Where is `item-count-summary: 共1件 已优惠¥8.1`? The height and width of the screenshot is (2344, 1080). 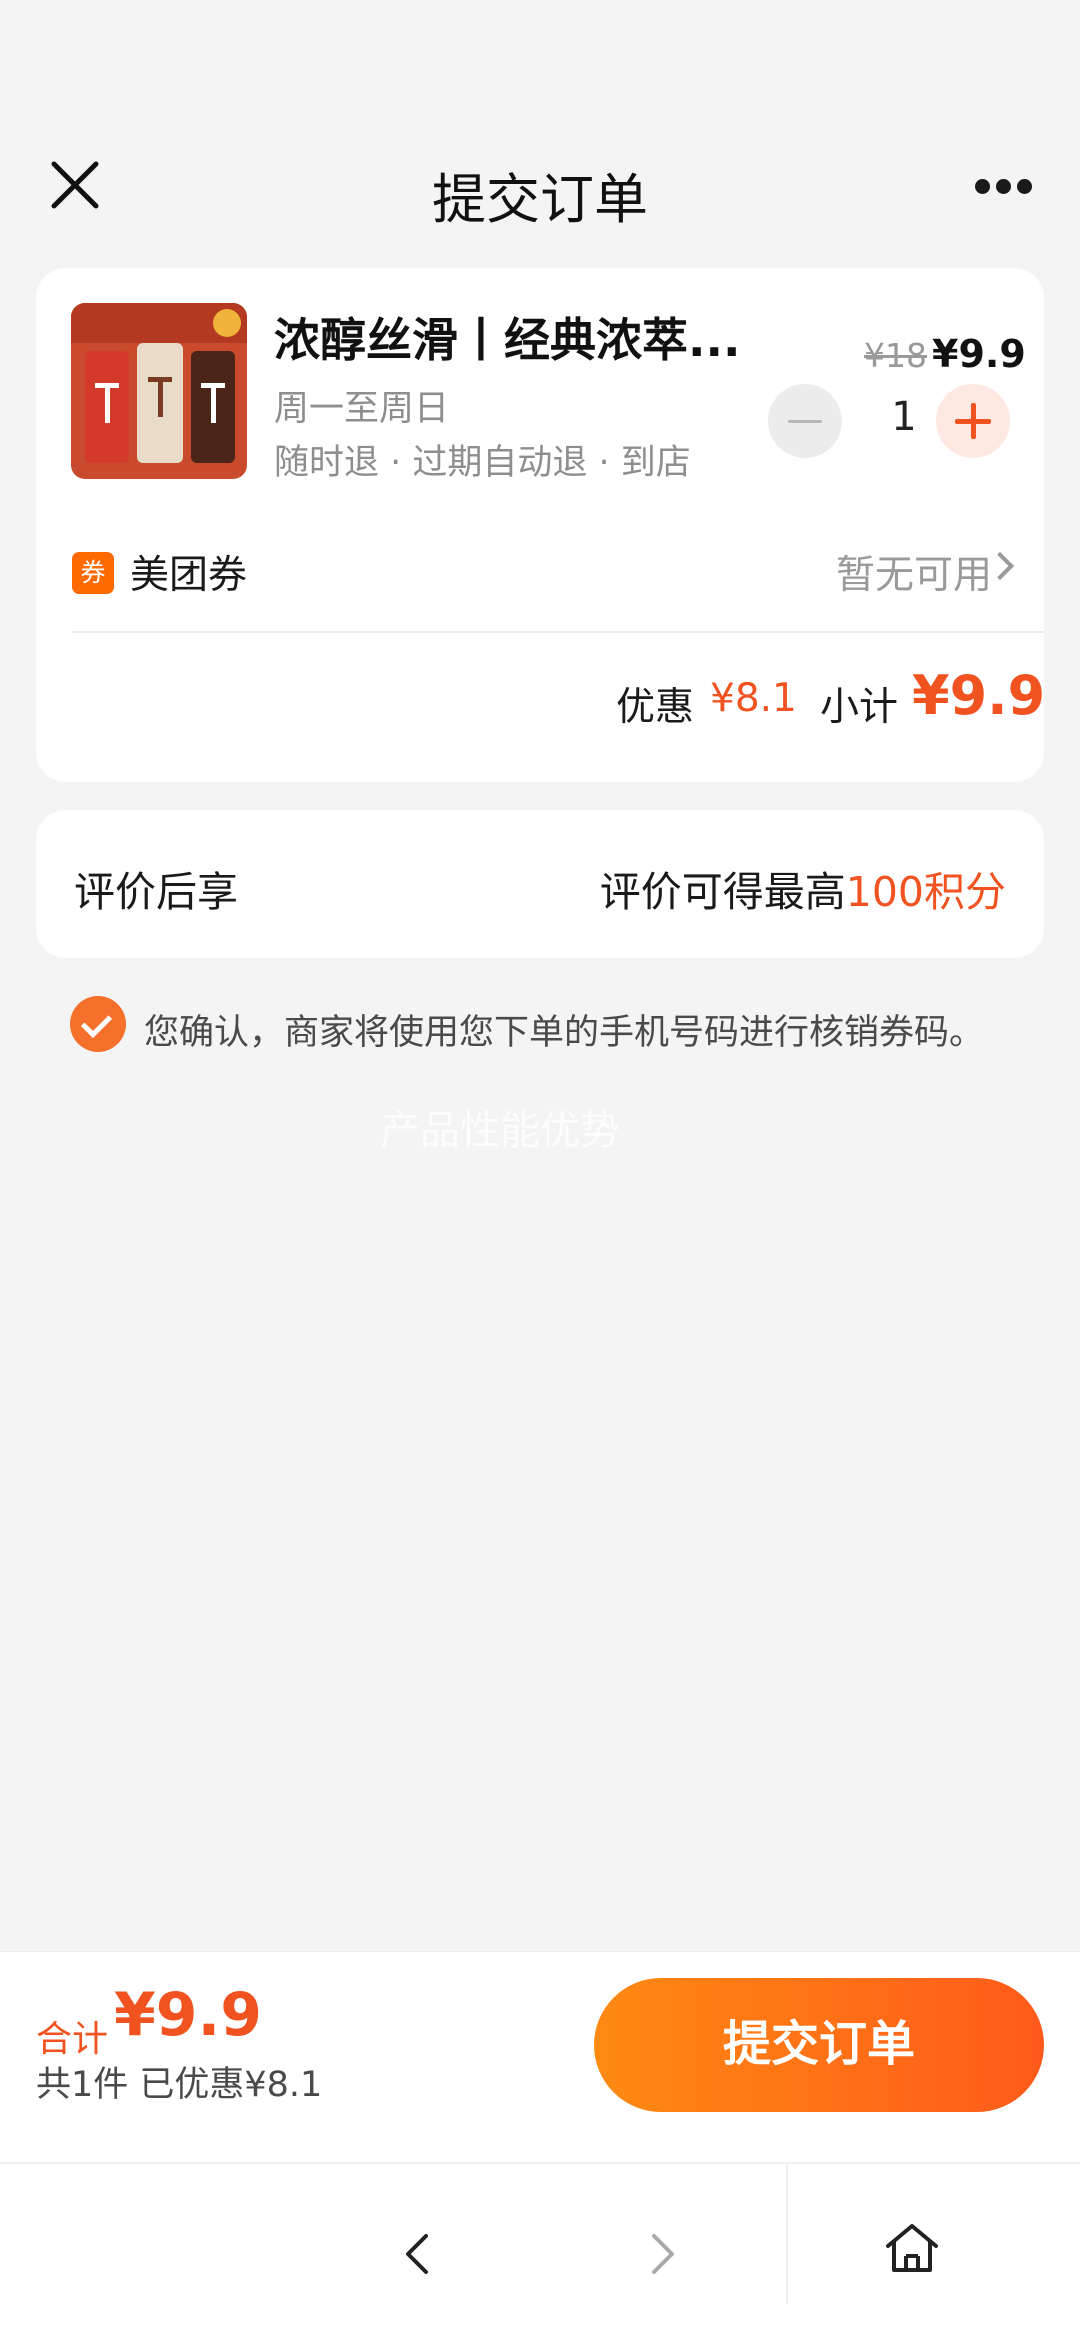
item-count-summary: 共1件 已优惠¥8.1 is located at coordinates (179, 2085).